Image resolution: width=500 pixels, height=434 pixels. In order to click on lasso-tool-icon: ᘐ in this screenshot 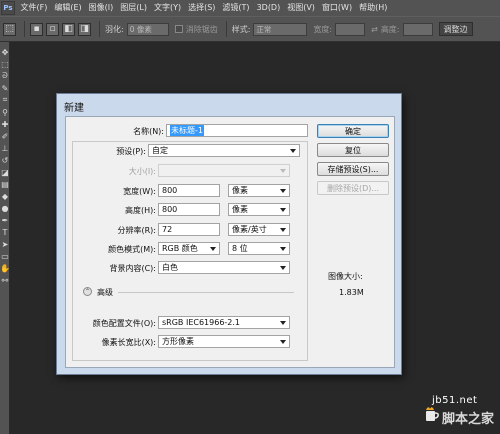, I will do `click(5, 76)`.